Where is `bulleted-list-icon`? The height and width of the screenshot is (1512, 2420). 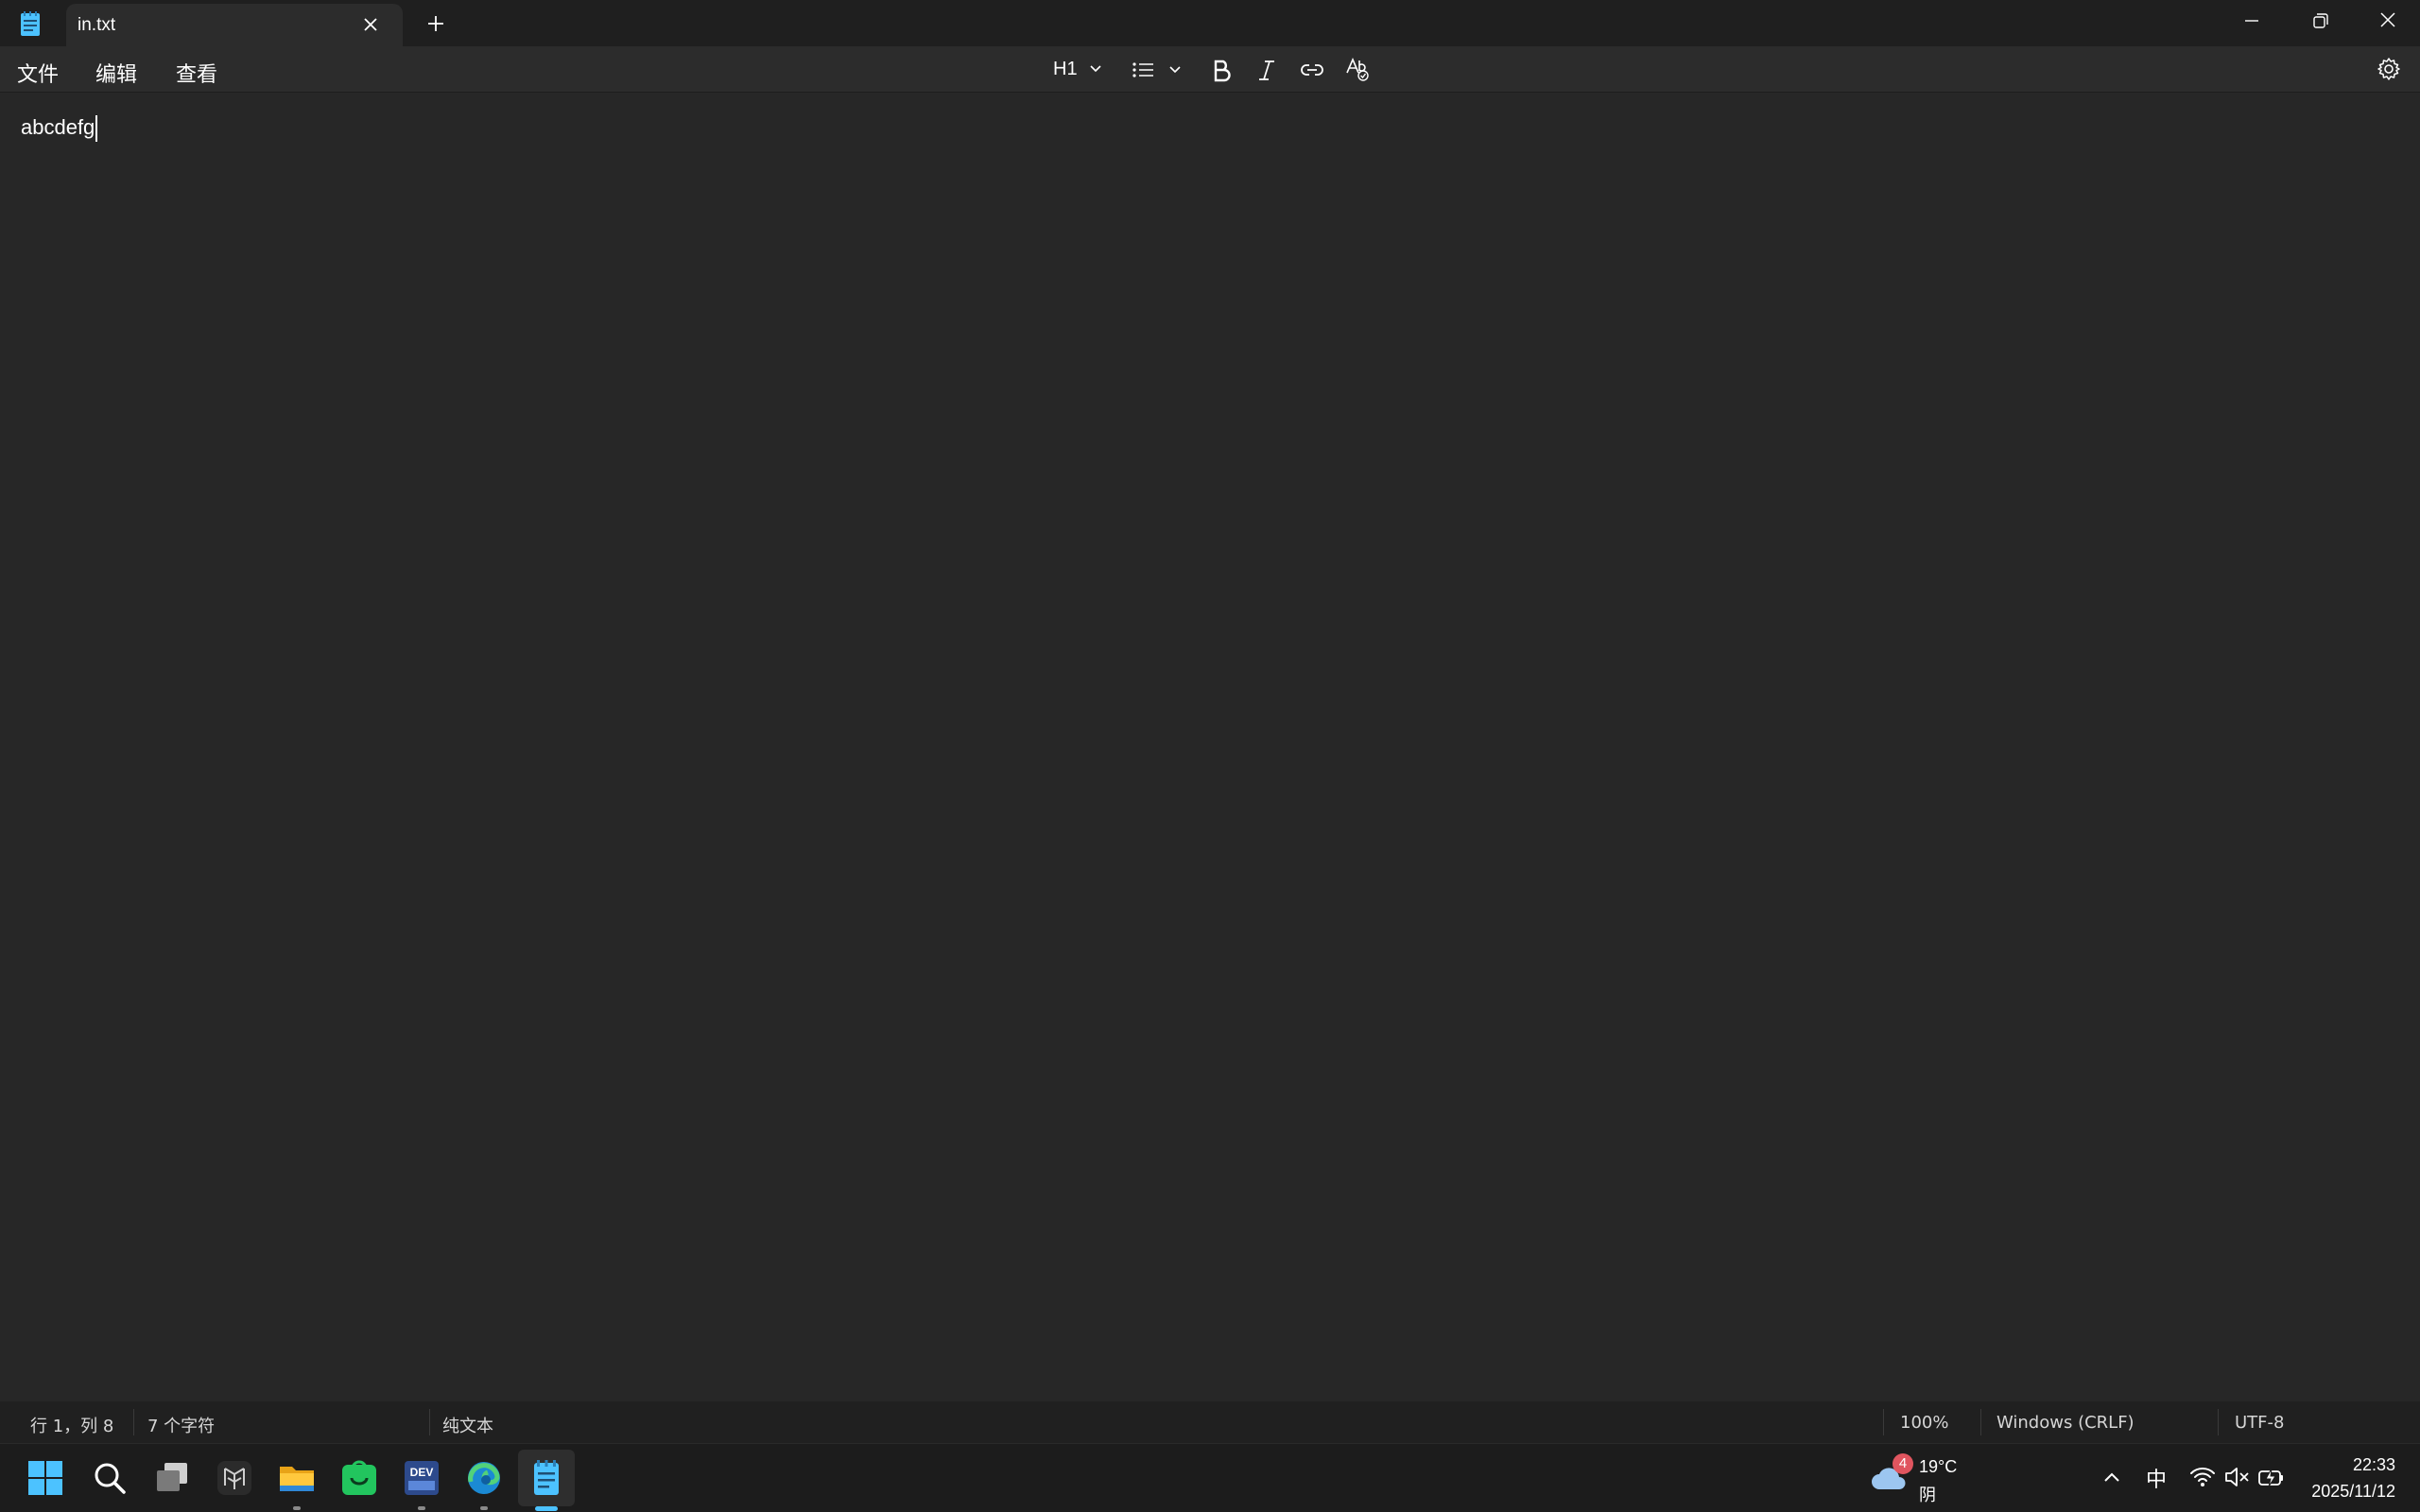 bulleted-list-icon is located at coordinates (1159, 70).